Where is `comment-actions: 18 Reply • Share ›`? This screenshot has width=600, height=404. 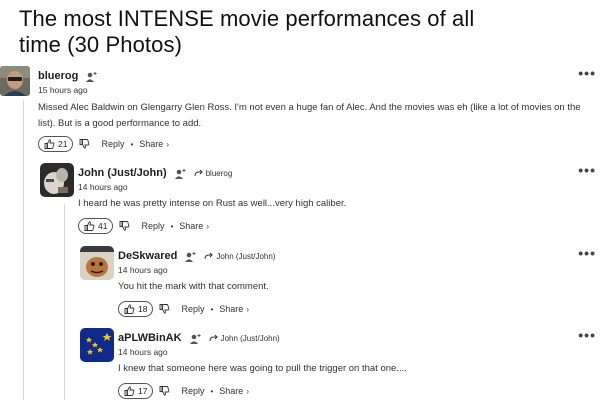 comment-actions: 18 Reply • Share › is located at coordinates (183, 309).